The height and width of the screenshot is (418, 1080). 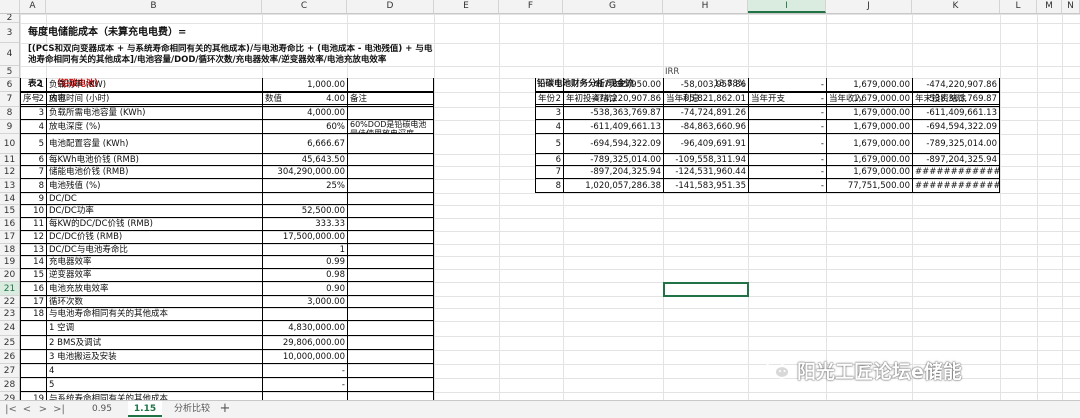 I want to click on table-row-no: 16, so click(x=33, y=289).